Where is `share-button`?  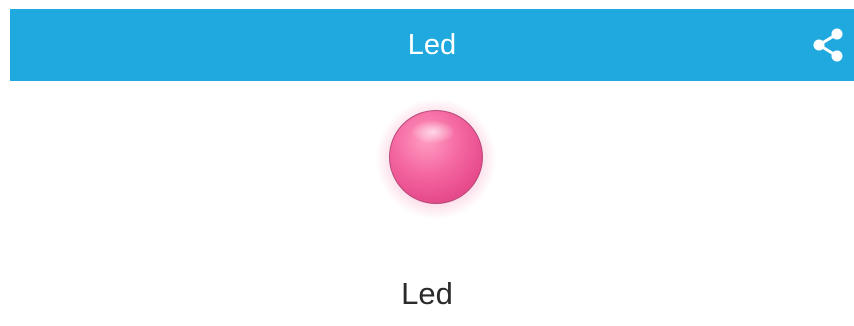
share-button is located at coordinates (828, 45).